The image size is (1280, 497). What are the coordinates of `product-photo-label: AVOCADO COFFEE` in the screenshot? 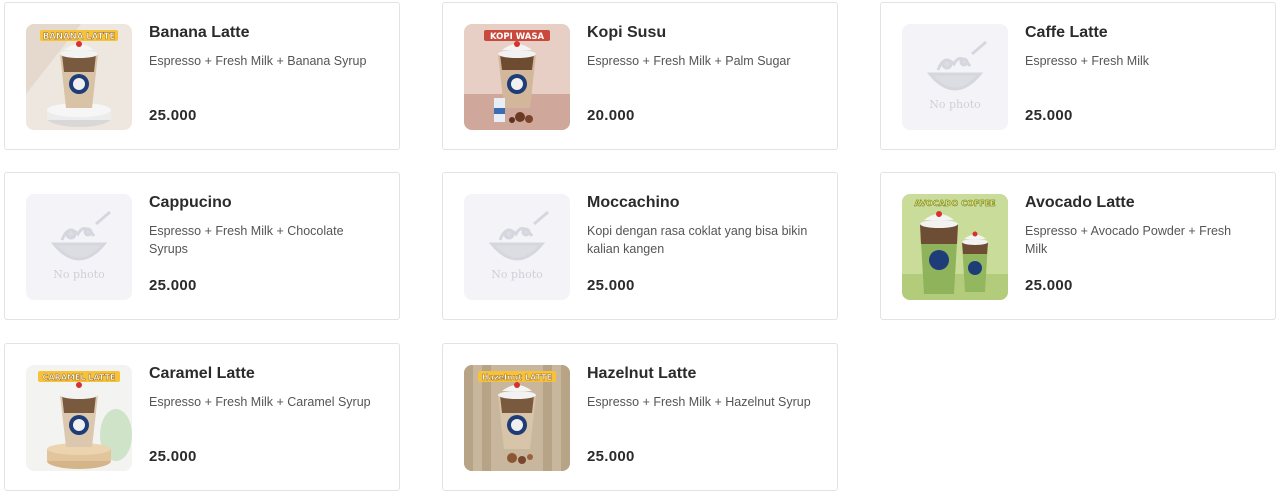 It's located at (954, 203).